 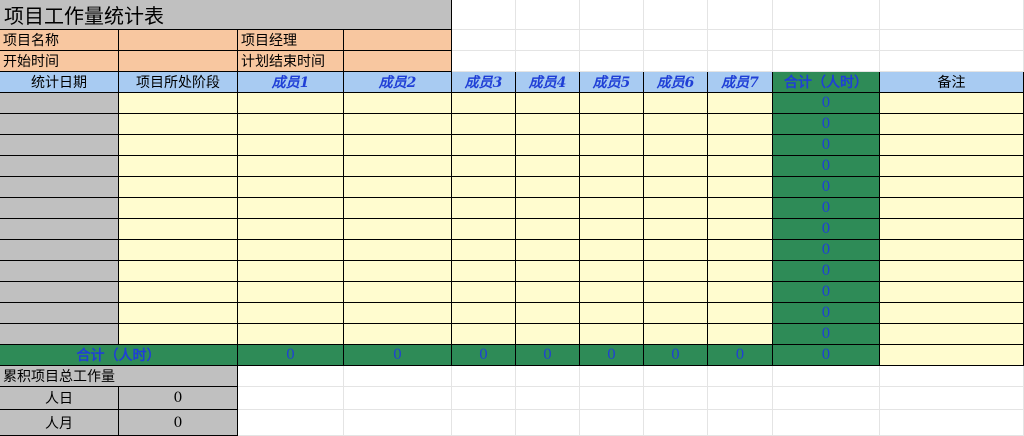 What do you see at coordinates (952, 355) in the screenshot?
I see `summary-remark-cell` at bounding box center [952, 355].